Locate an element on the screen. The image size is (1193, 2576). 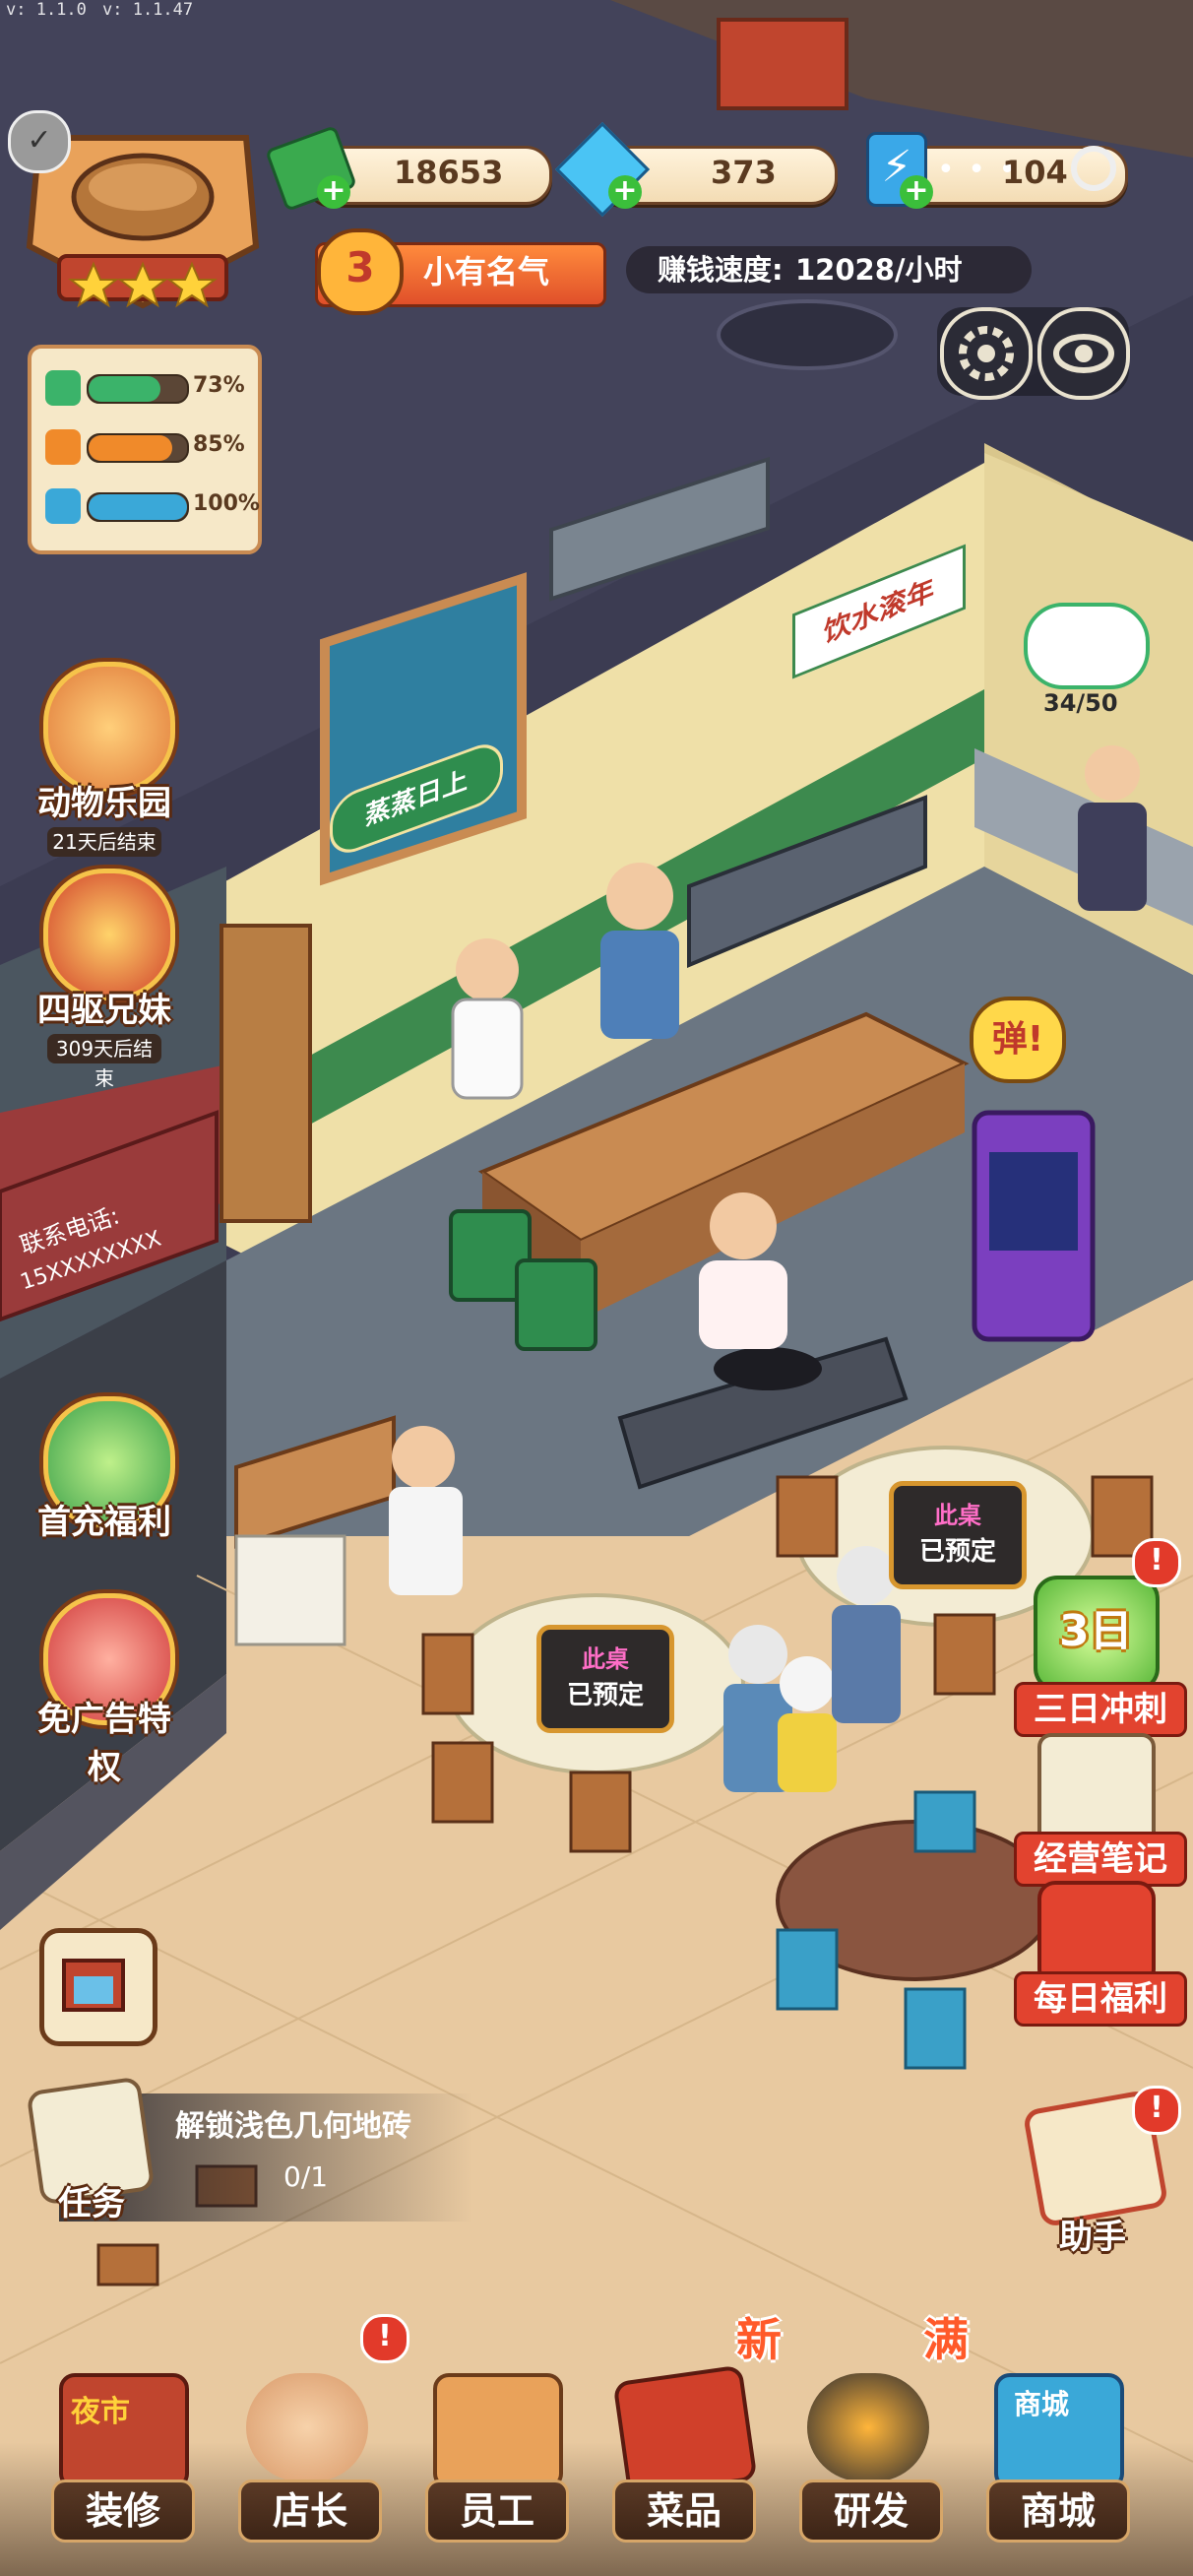
earn-rate-label: 赚钱速度: is located at coordinates (721, 270).